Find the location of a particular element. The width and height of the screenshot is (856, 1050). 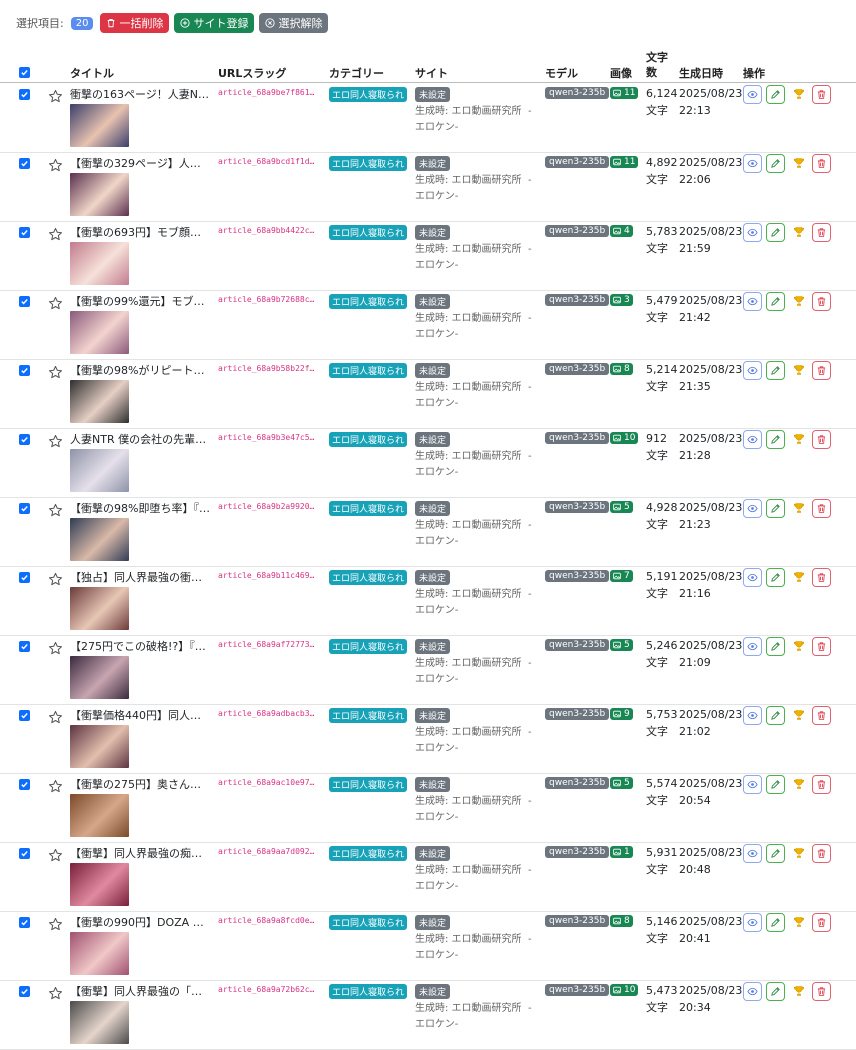

select-all-checkbox is located at coordinates (24, 72).